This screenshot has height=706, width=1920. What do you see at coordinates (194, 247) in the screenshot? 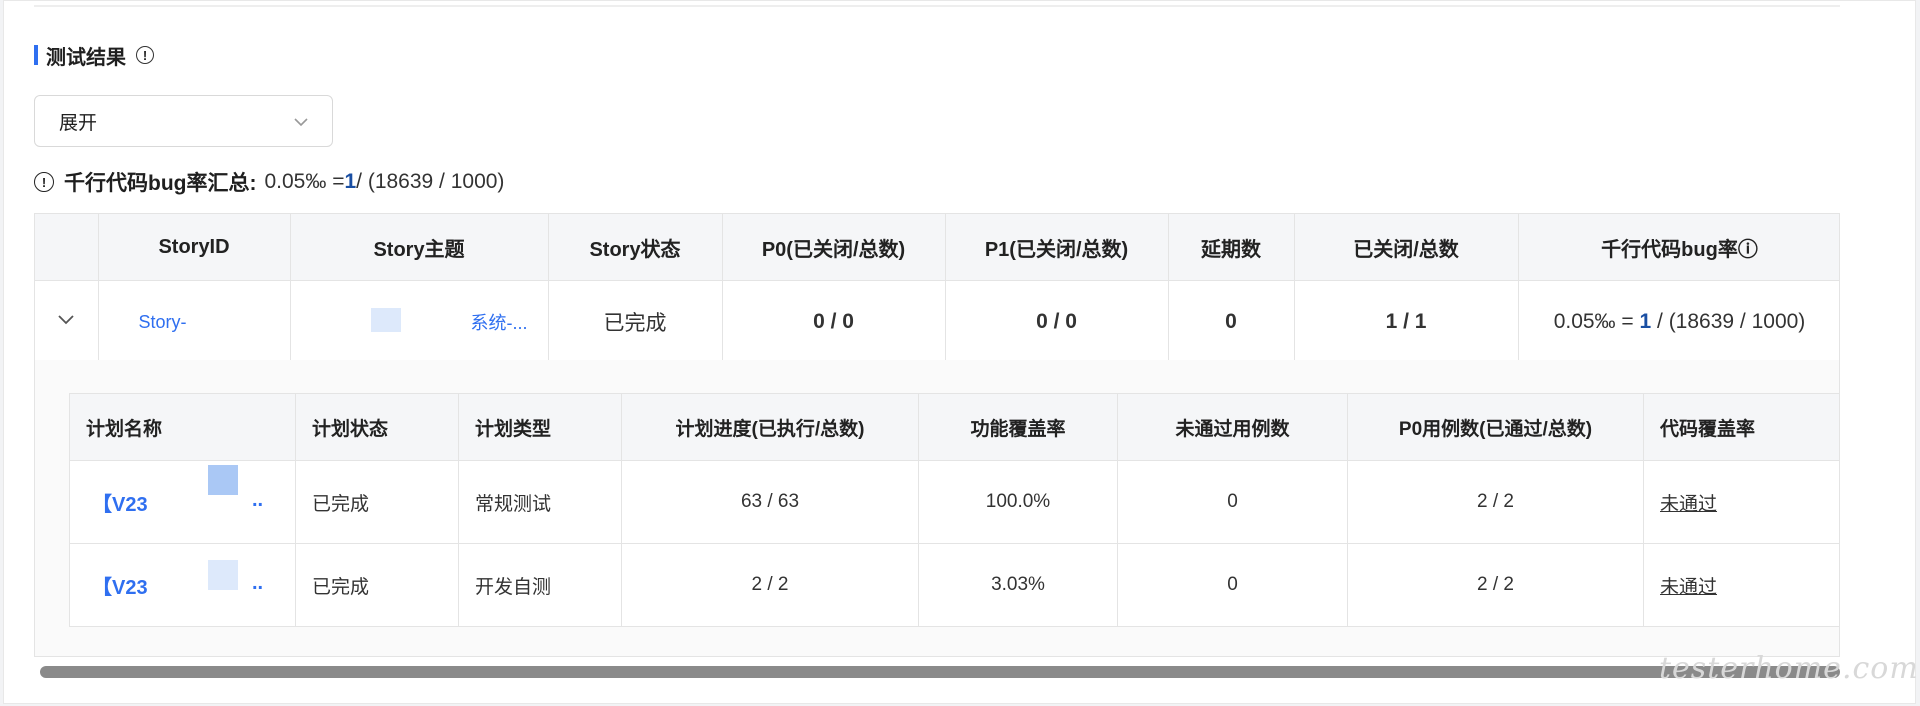
I see `col-header: StoryID` at bounding box center [194, 247].